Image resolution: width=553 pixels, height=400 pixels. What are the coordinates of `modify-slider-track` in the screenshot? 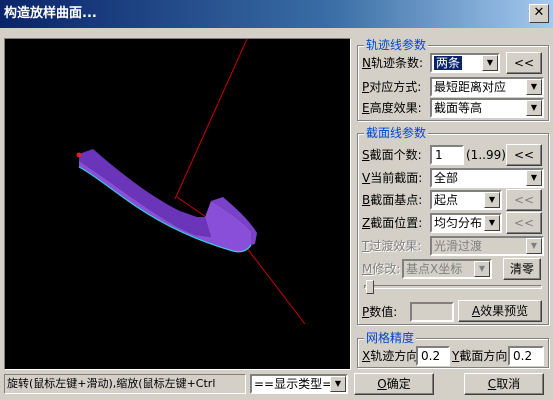 It's located at (453, 287).